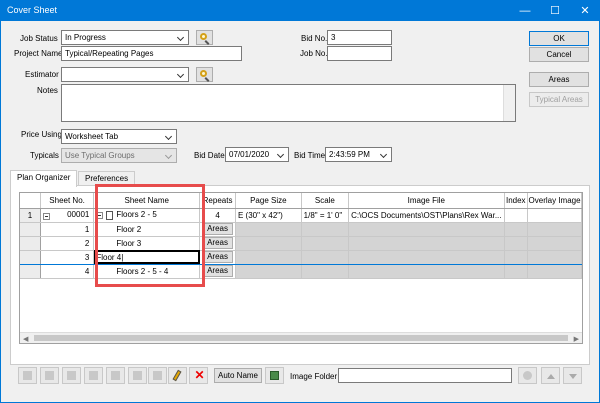 The height and width of the screenshot is (403, 600). What do you see at coordinates (274, 375) in the screenshot?
I see `image-icon` at bounding box center [274, 375].